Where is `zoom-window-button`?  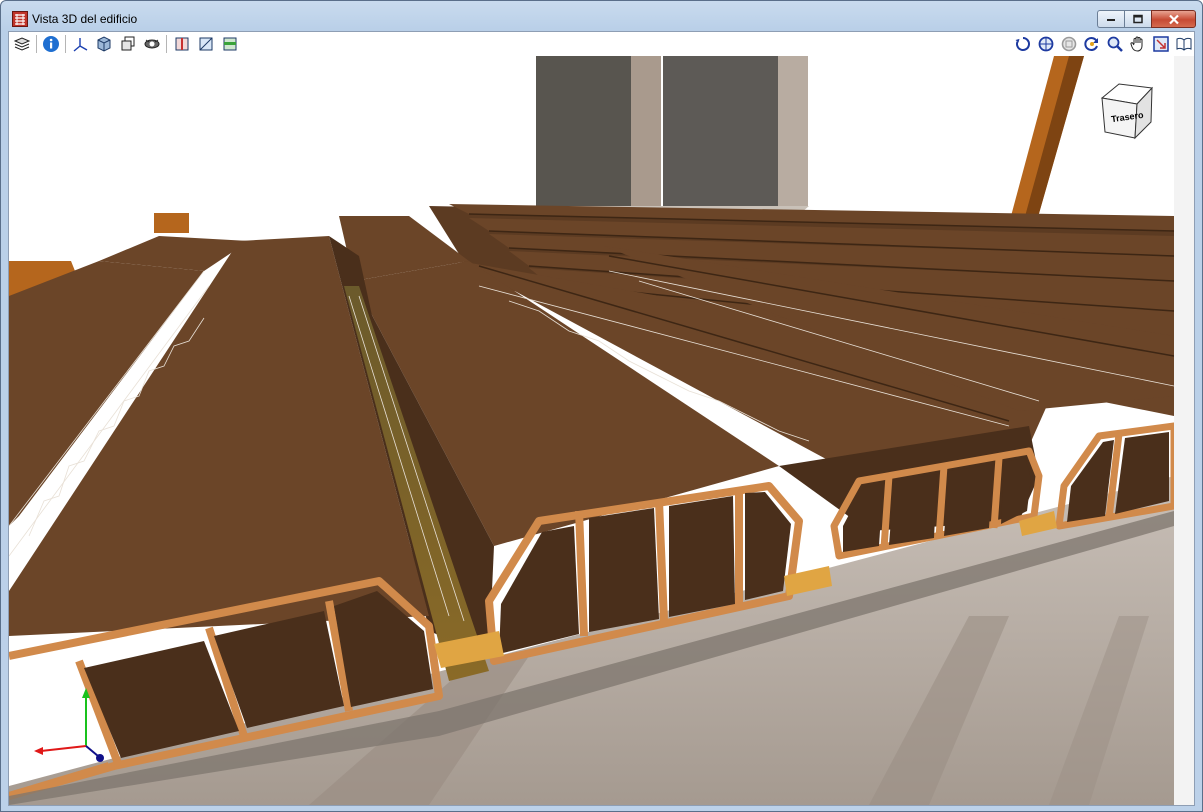
zoom-window-button is located at coordinates (1069, 44).